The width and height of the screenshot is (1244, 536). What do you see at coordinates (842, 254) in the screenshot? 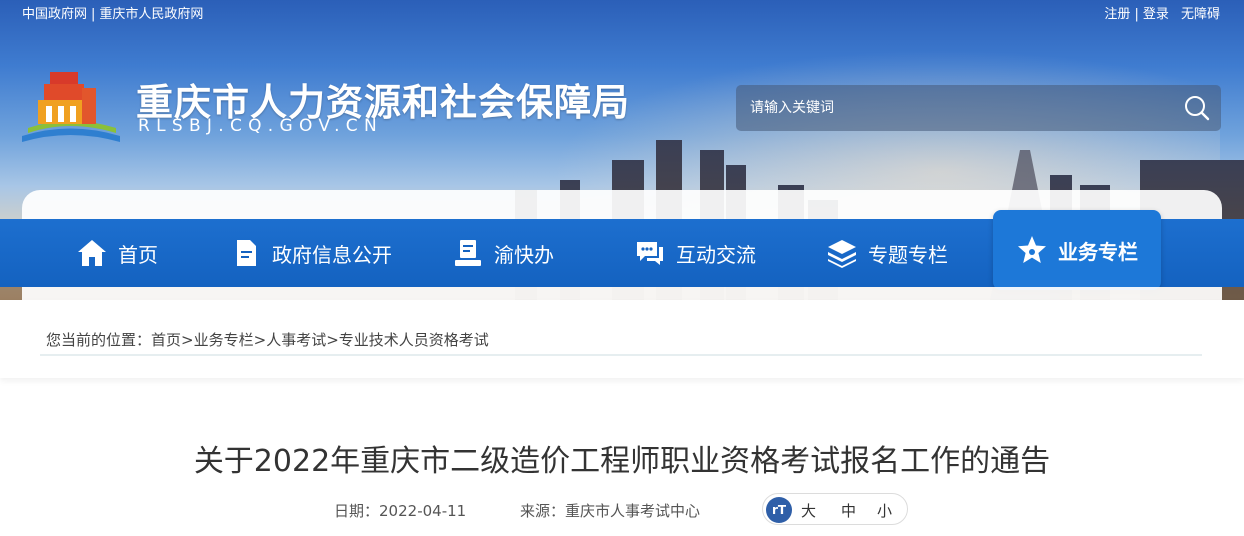
I see `layers-icon` at bounding box center [842, 254].